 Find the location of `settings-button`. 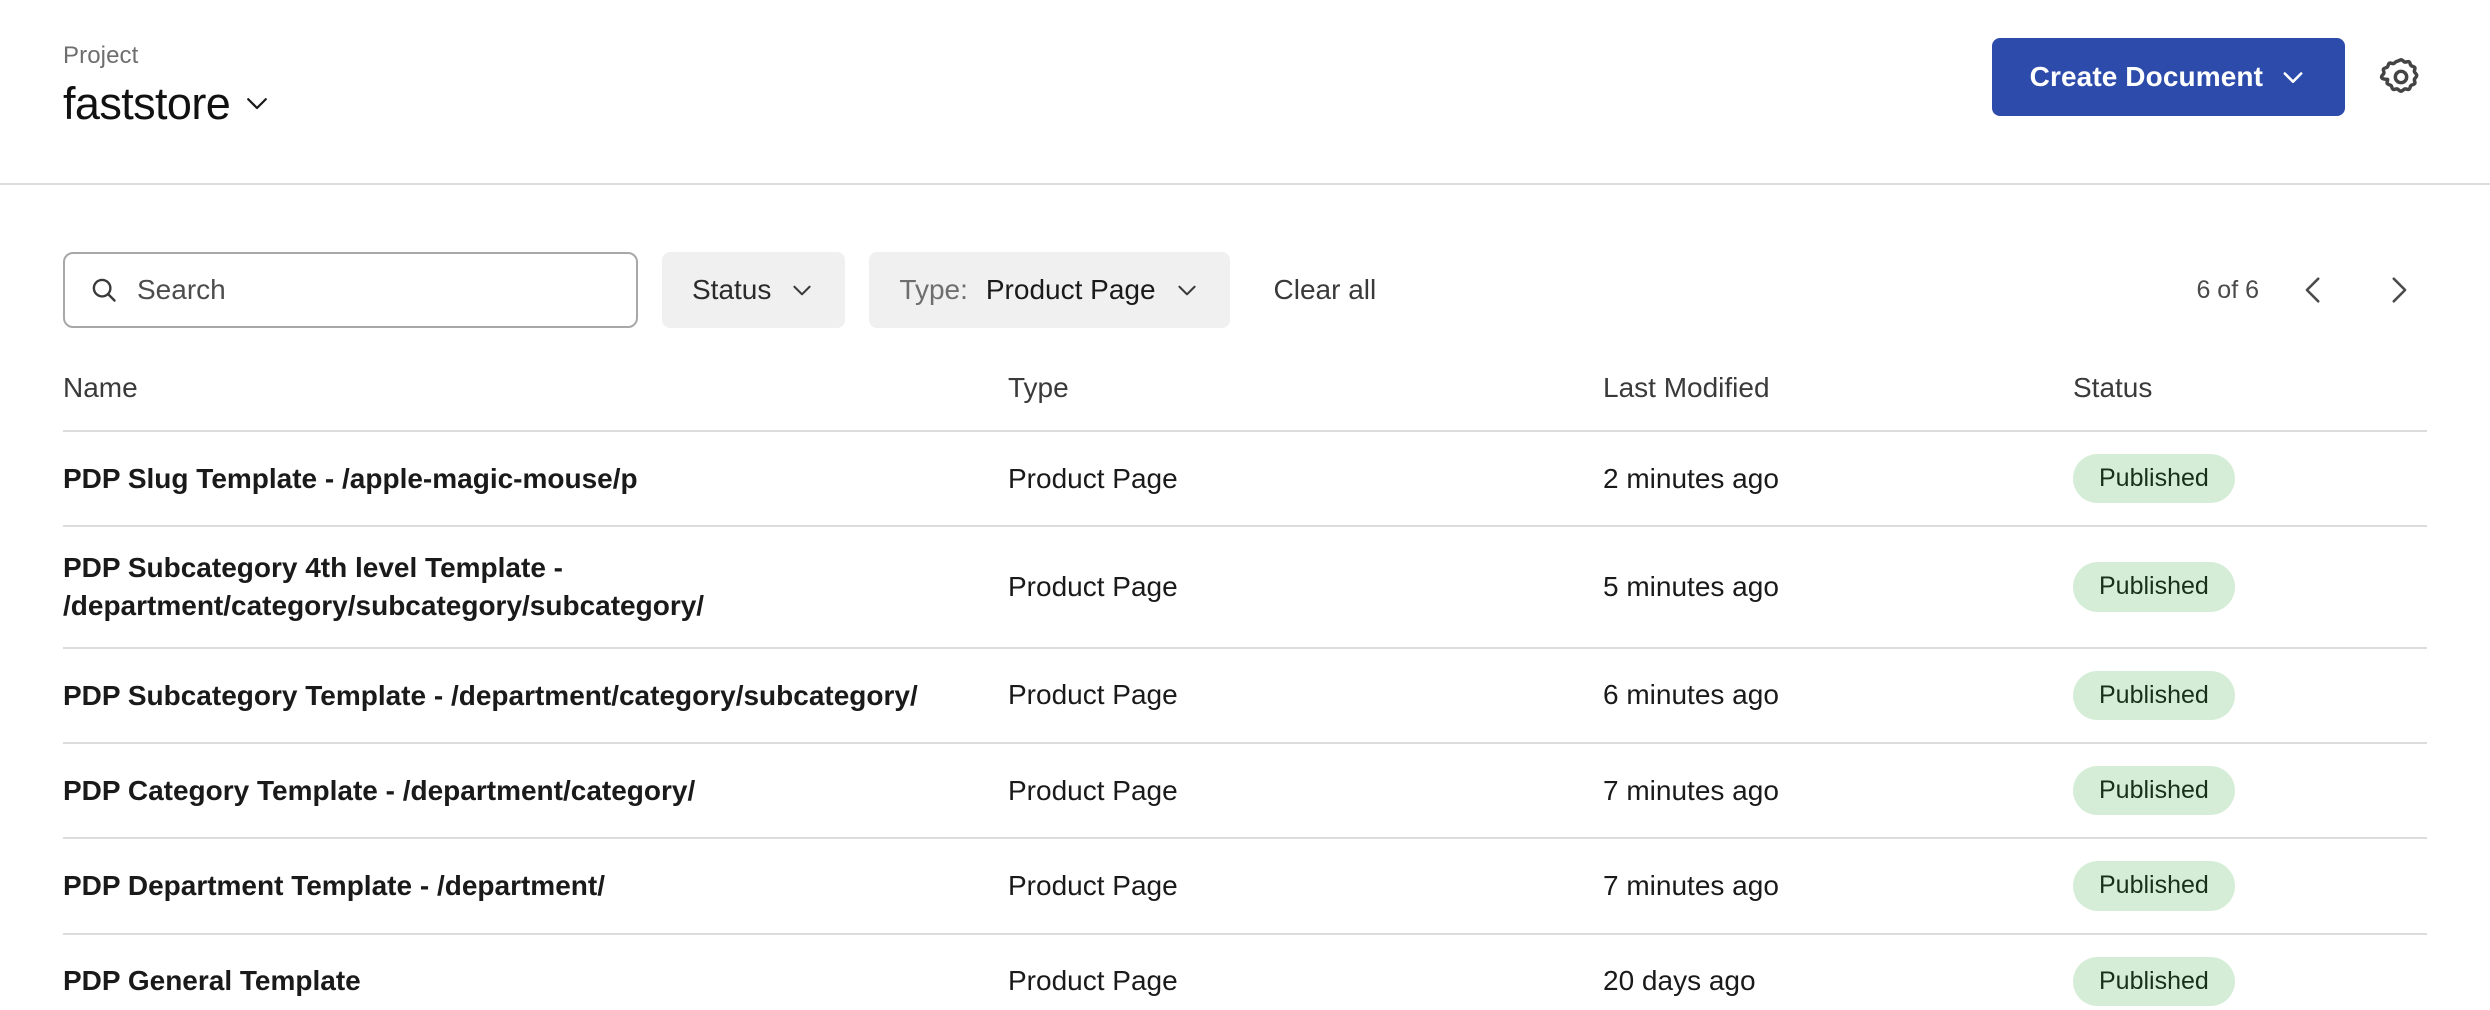

settings-button is located at coordinates (2401, 77).